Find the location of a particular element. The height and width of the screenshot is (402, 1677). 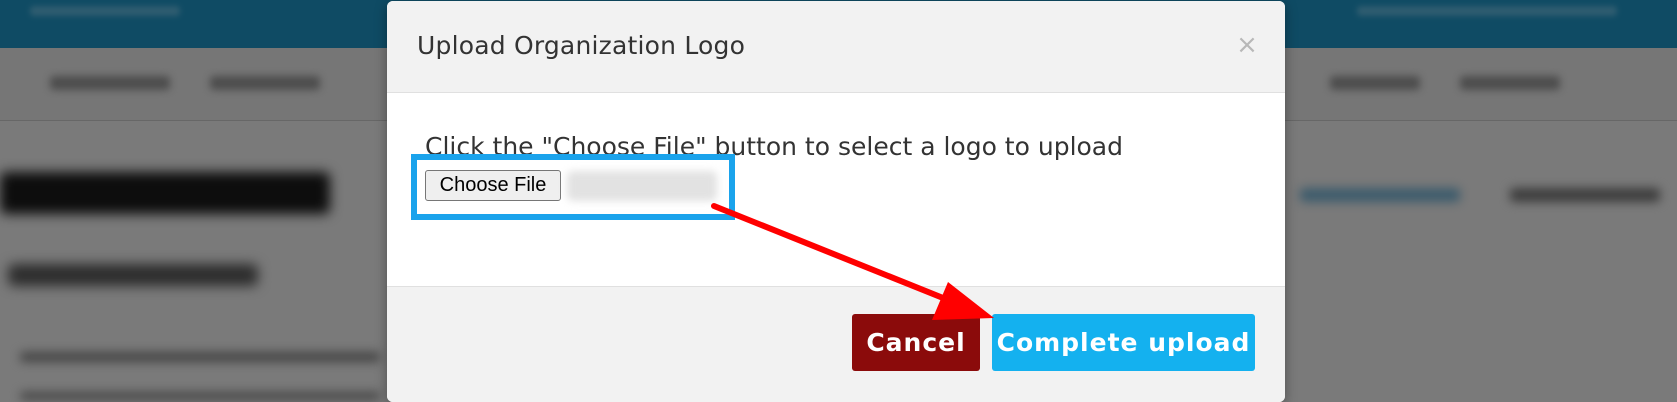

choose-file-button: Choose File is located at coordinates (493, 185).